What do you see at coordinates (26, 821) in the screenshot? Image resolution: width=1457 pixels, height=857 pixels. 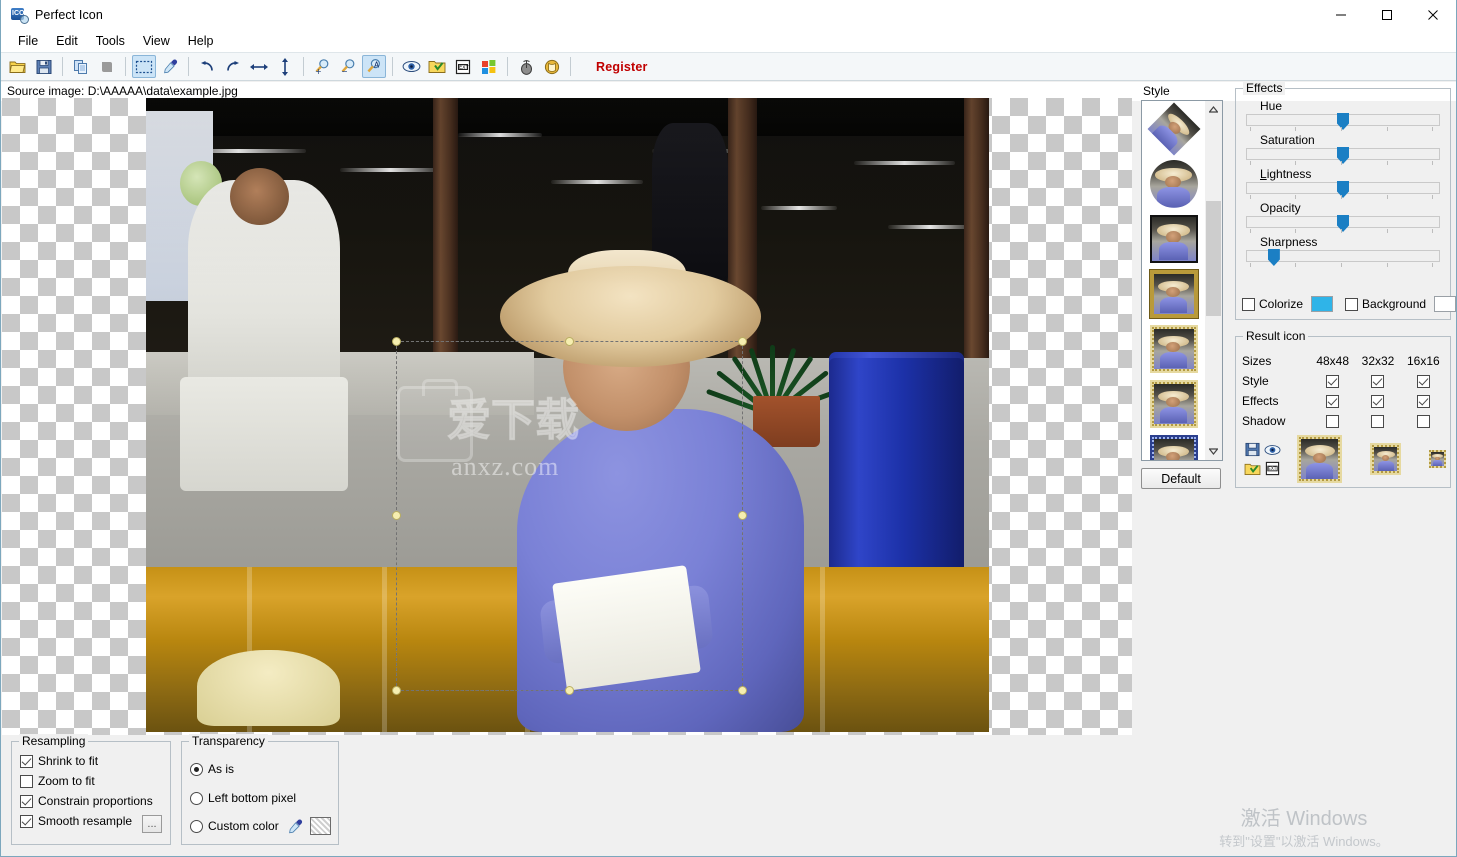 I see `smooth-resample-checkbox` at bounding box center [26, 821].